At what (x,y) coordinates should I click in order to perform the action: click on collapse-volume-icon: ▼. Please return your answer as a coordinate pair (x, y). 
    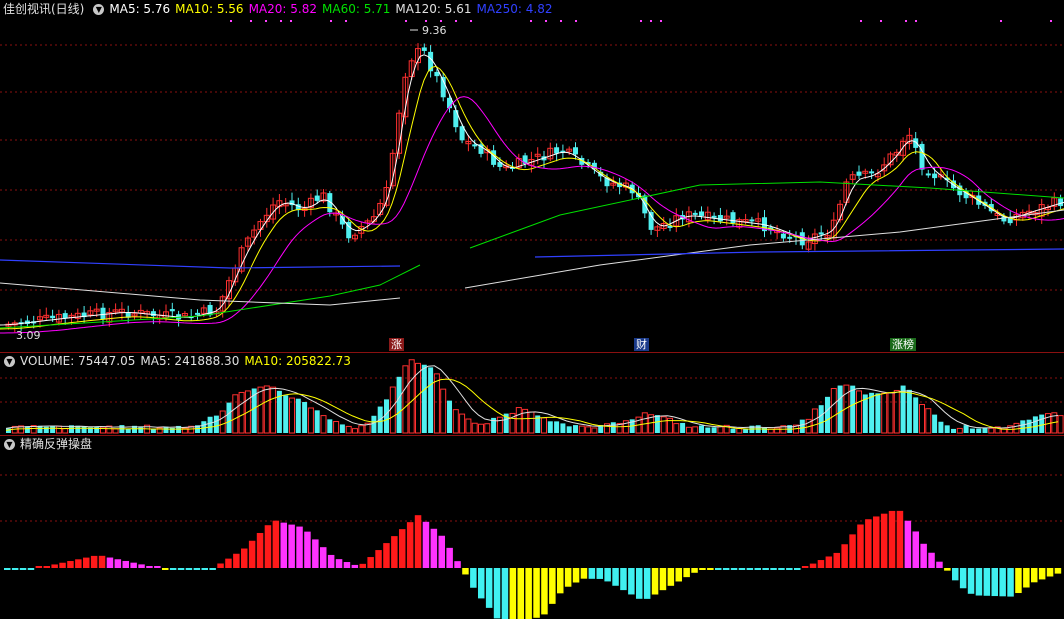
    Looking at the image, I should click on (9, 361).